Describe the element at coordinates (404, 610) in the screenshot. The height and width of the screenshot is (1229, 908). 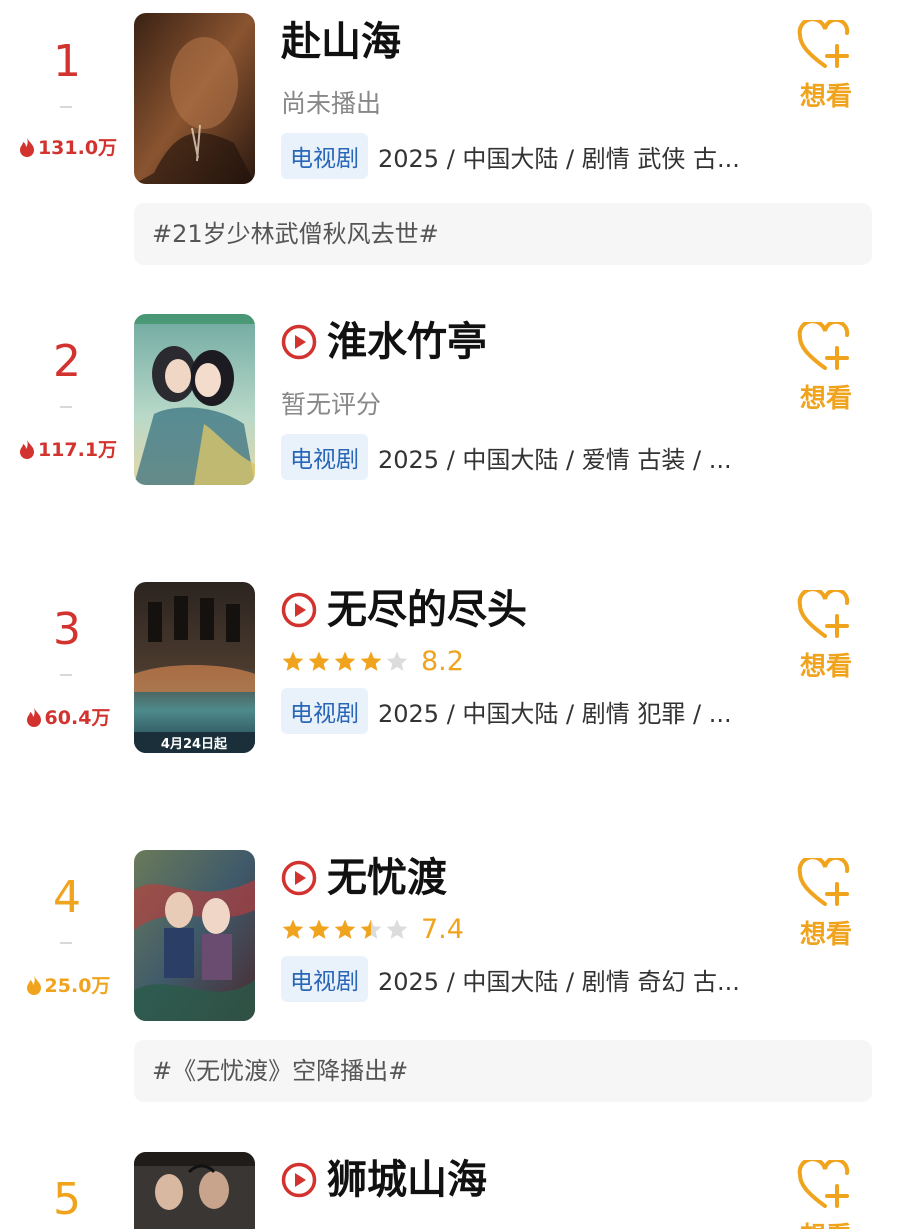
I see `item-title: 无尽的尽头` at that location.